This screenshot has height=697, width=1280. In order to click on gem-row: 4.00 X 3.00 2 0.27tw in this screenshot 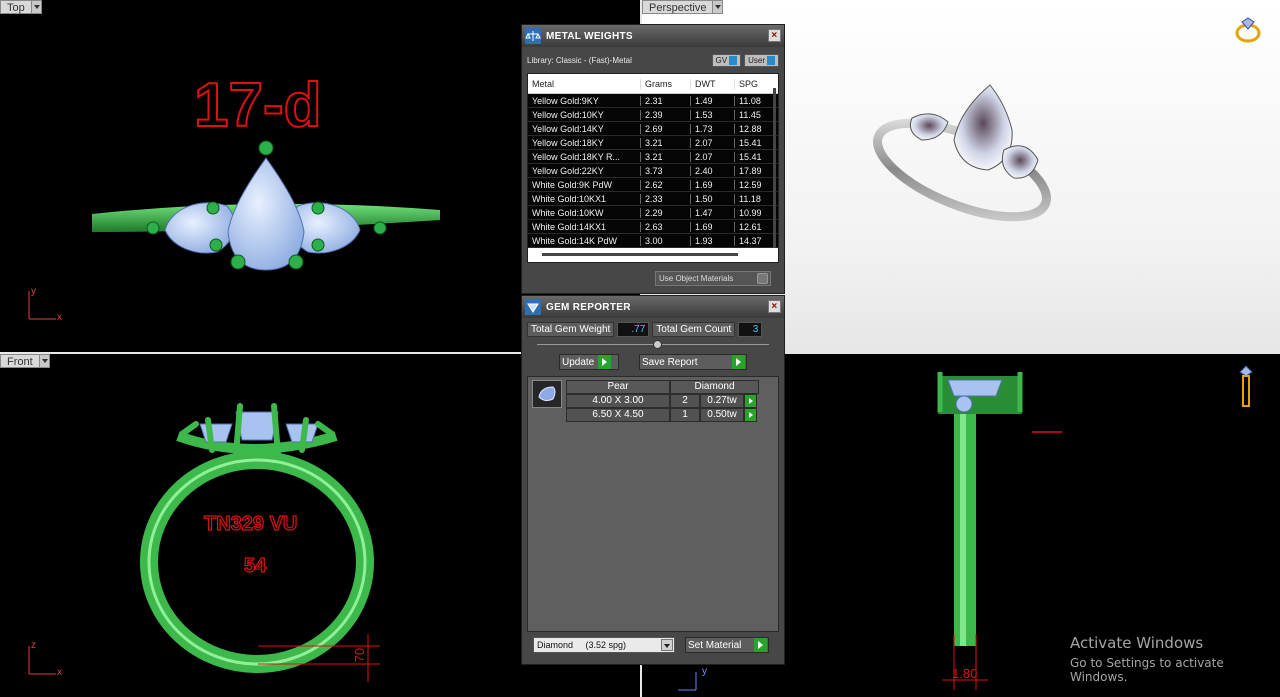, I will do `click(662, 401)`.